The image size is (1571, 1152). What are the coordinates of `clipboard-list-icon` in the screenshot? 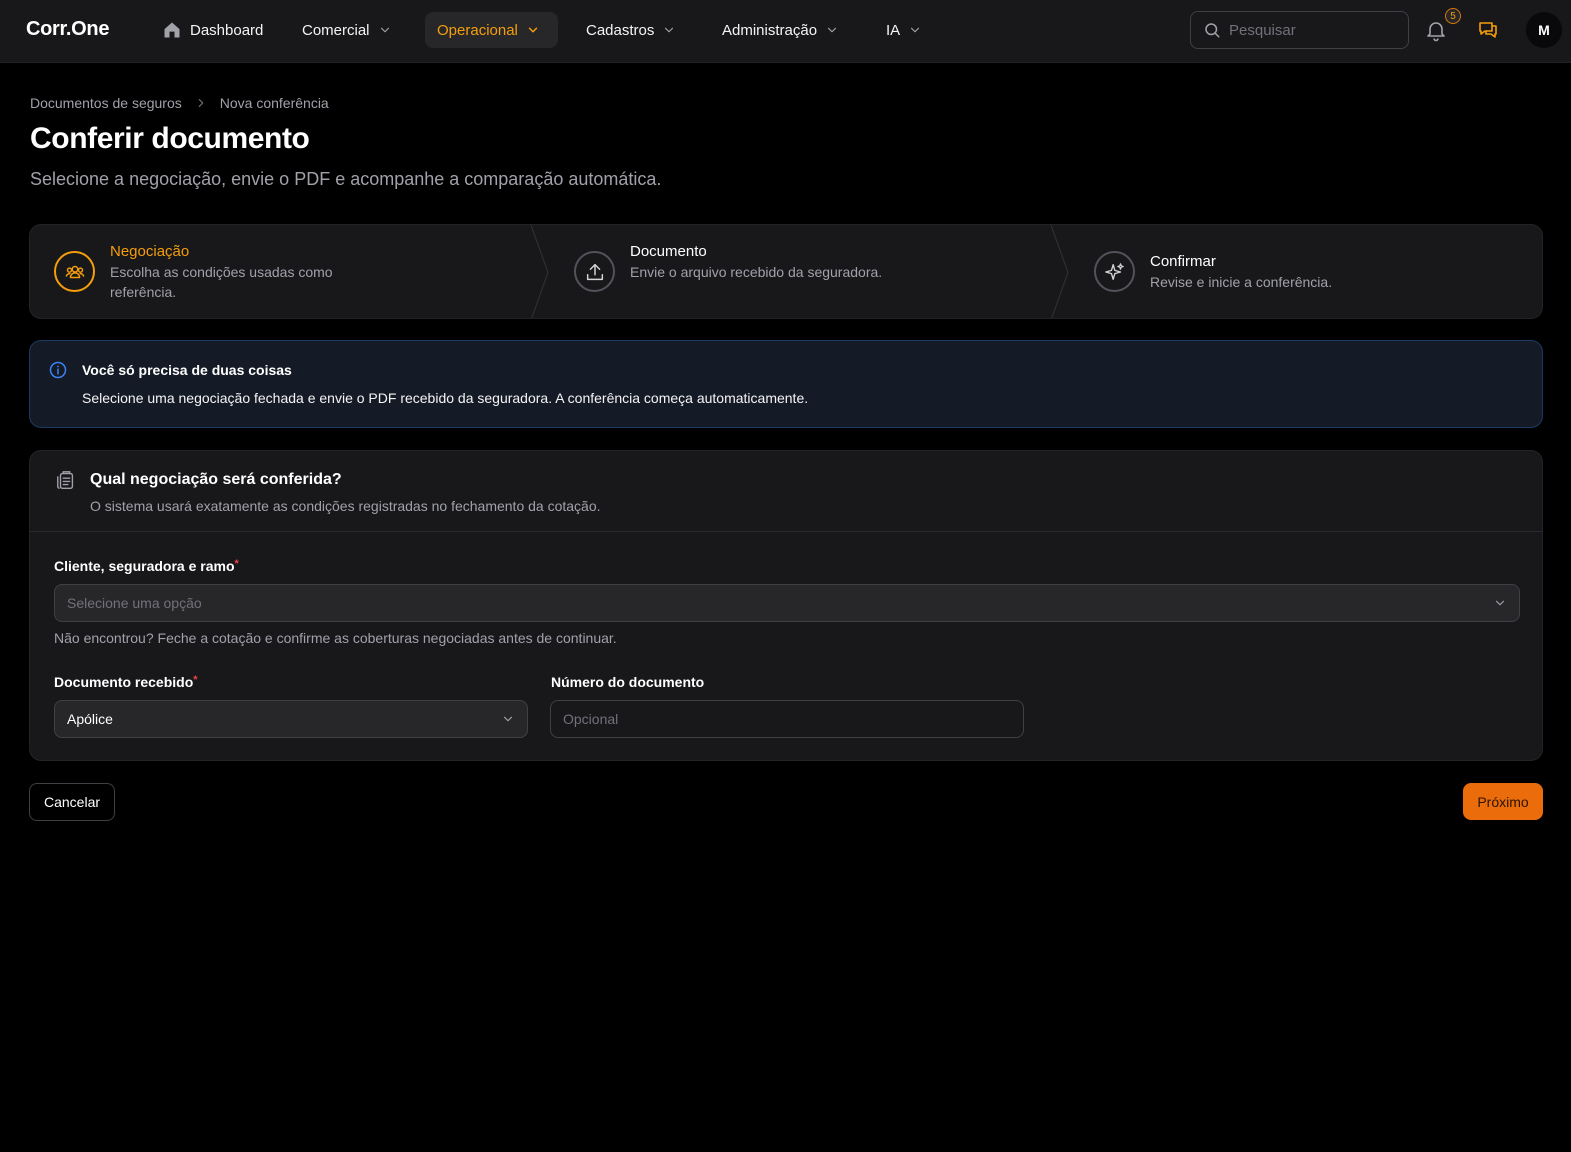 It's located at (65, 480).